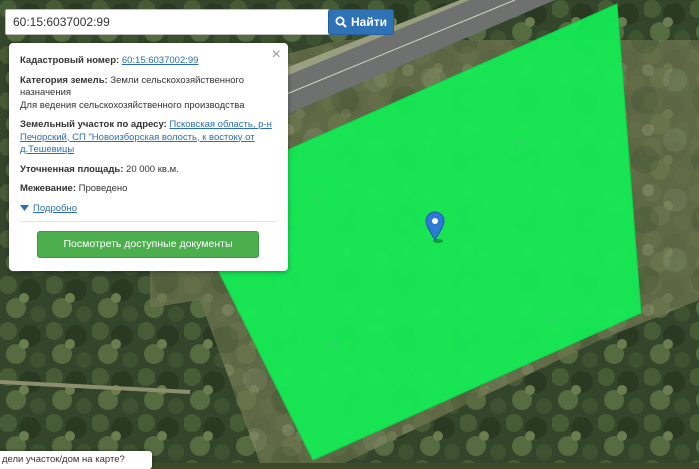  I want to click on address-label: Земельный участок по адресу:, so click(93, 124).